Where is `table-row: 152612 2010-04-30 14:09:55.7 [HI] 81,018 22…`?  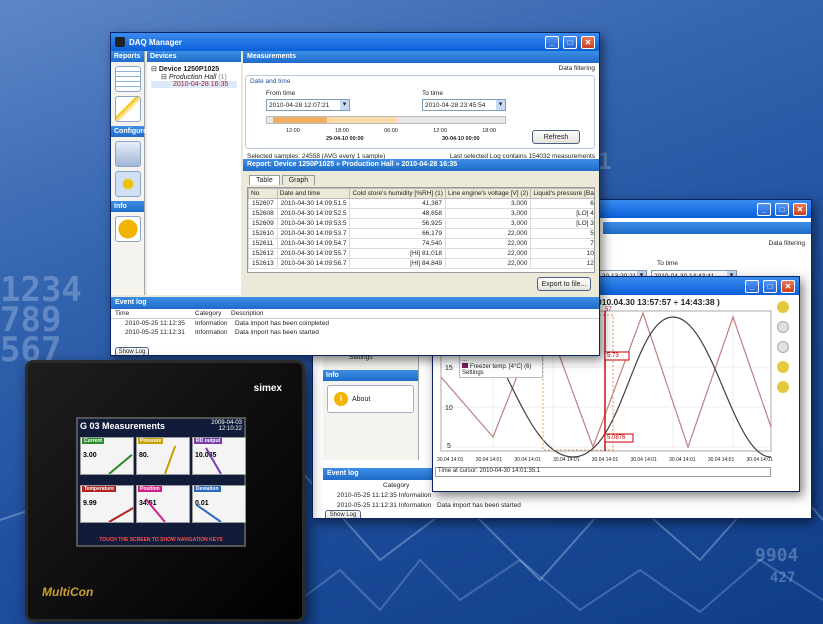 table-row: 152612 2010-04-30 14:09:55.7 [HI] 81,018 22… is located at coordinates (421, 253).